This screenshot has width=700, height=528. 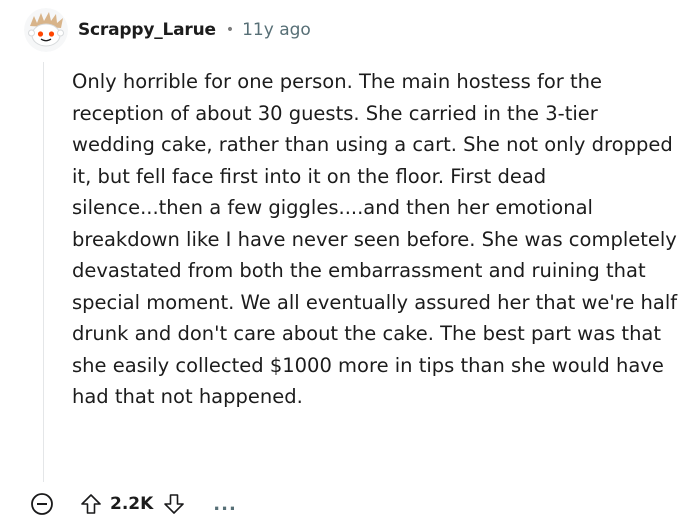 I want to click on author-username: Scrappy_Larue, so click(x=147, y=30).